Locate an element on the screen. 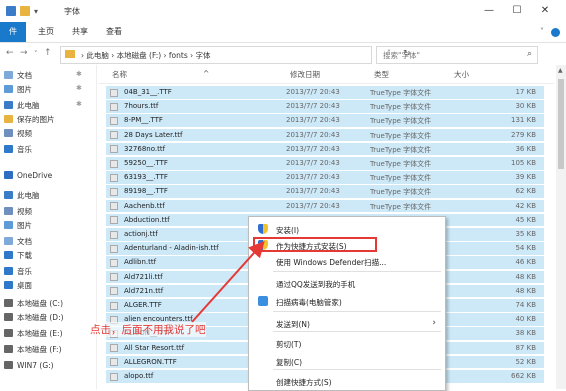 The height and width of the screenshot is (391, 566). nav-item-label: 本地磁盘 (F:) is located at coordinates (39, 349).